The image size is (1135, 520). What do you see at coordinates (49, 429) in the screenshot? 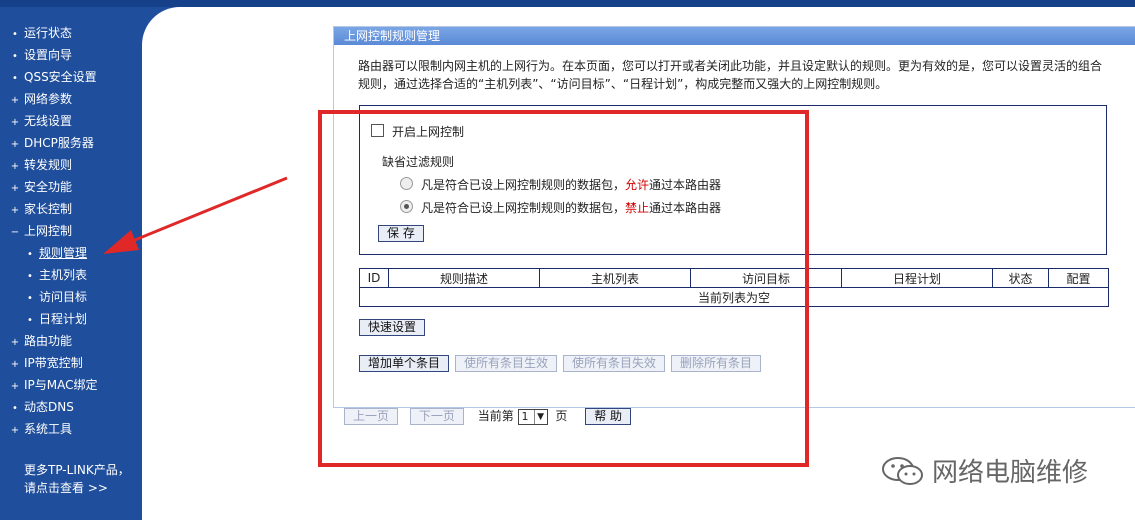
I see `sidebar-item-system-tools: + 系统工具` at bounding box center [49, 429].